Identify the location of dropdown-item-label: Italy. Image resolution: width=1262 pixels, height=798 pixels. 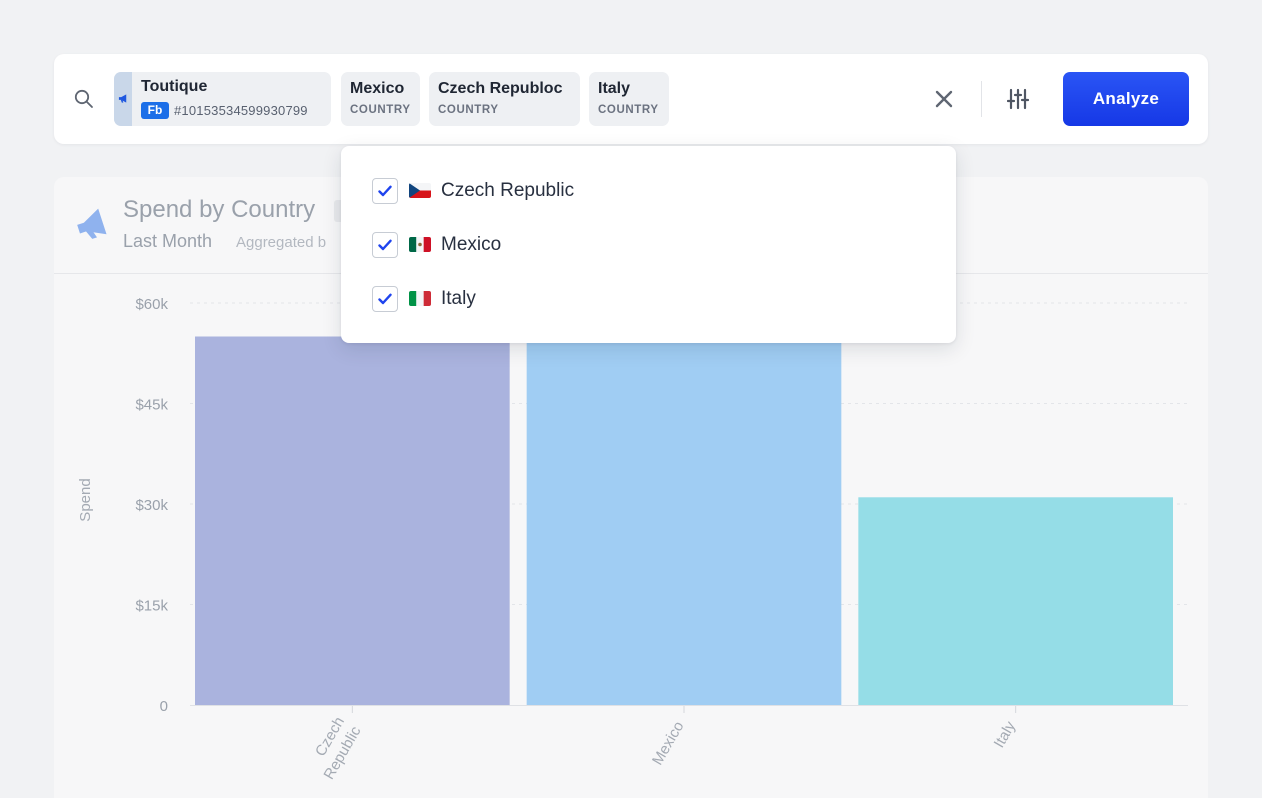
(458, 298).